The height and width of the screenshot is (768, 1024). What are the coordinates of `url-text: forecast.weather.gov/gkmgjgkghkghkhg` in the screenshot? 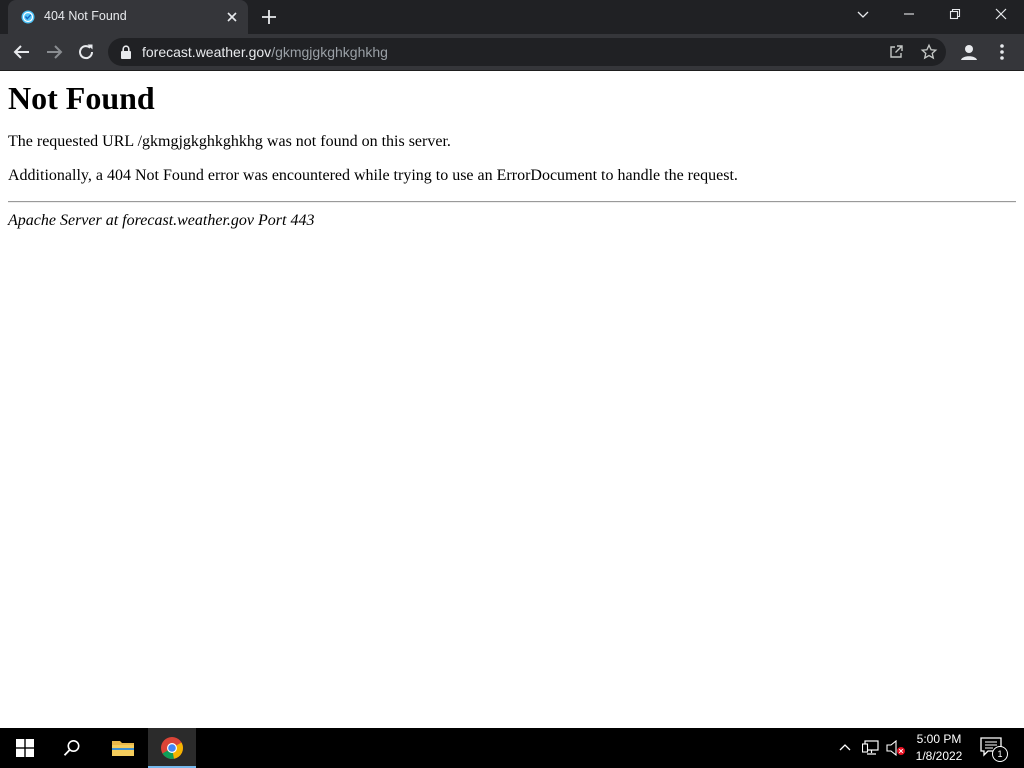 It's located at (265, 52).